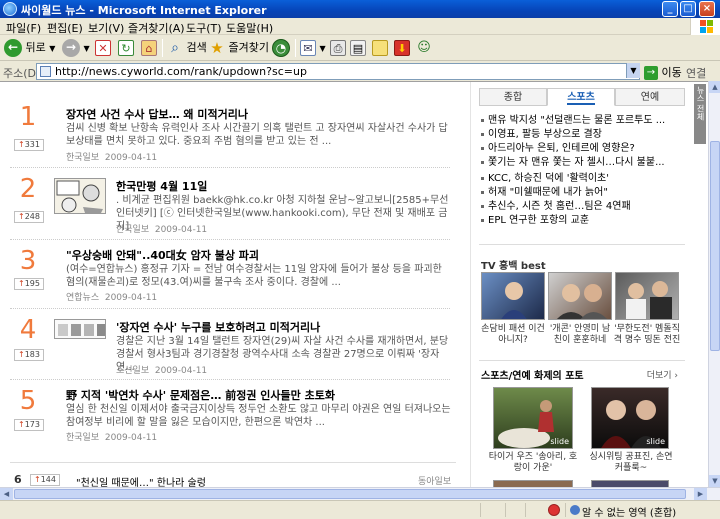 This screenshot has height=519, width=720. I want to click on scroll-right-button: ▶, so click(700, 494).